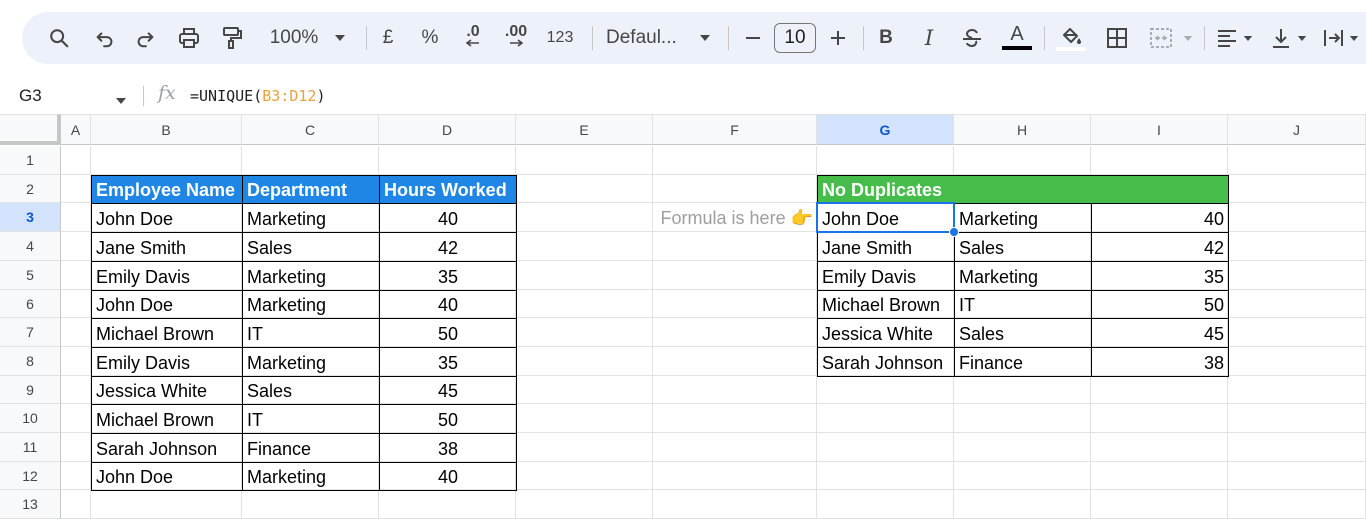 The width and height of the screenshot is (1366, 519). What do you see at coordinates (1160, 247) in the screenshot?
I see `result-table-cell: 42` at bounding box center [1160, 247].